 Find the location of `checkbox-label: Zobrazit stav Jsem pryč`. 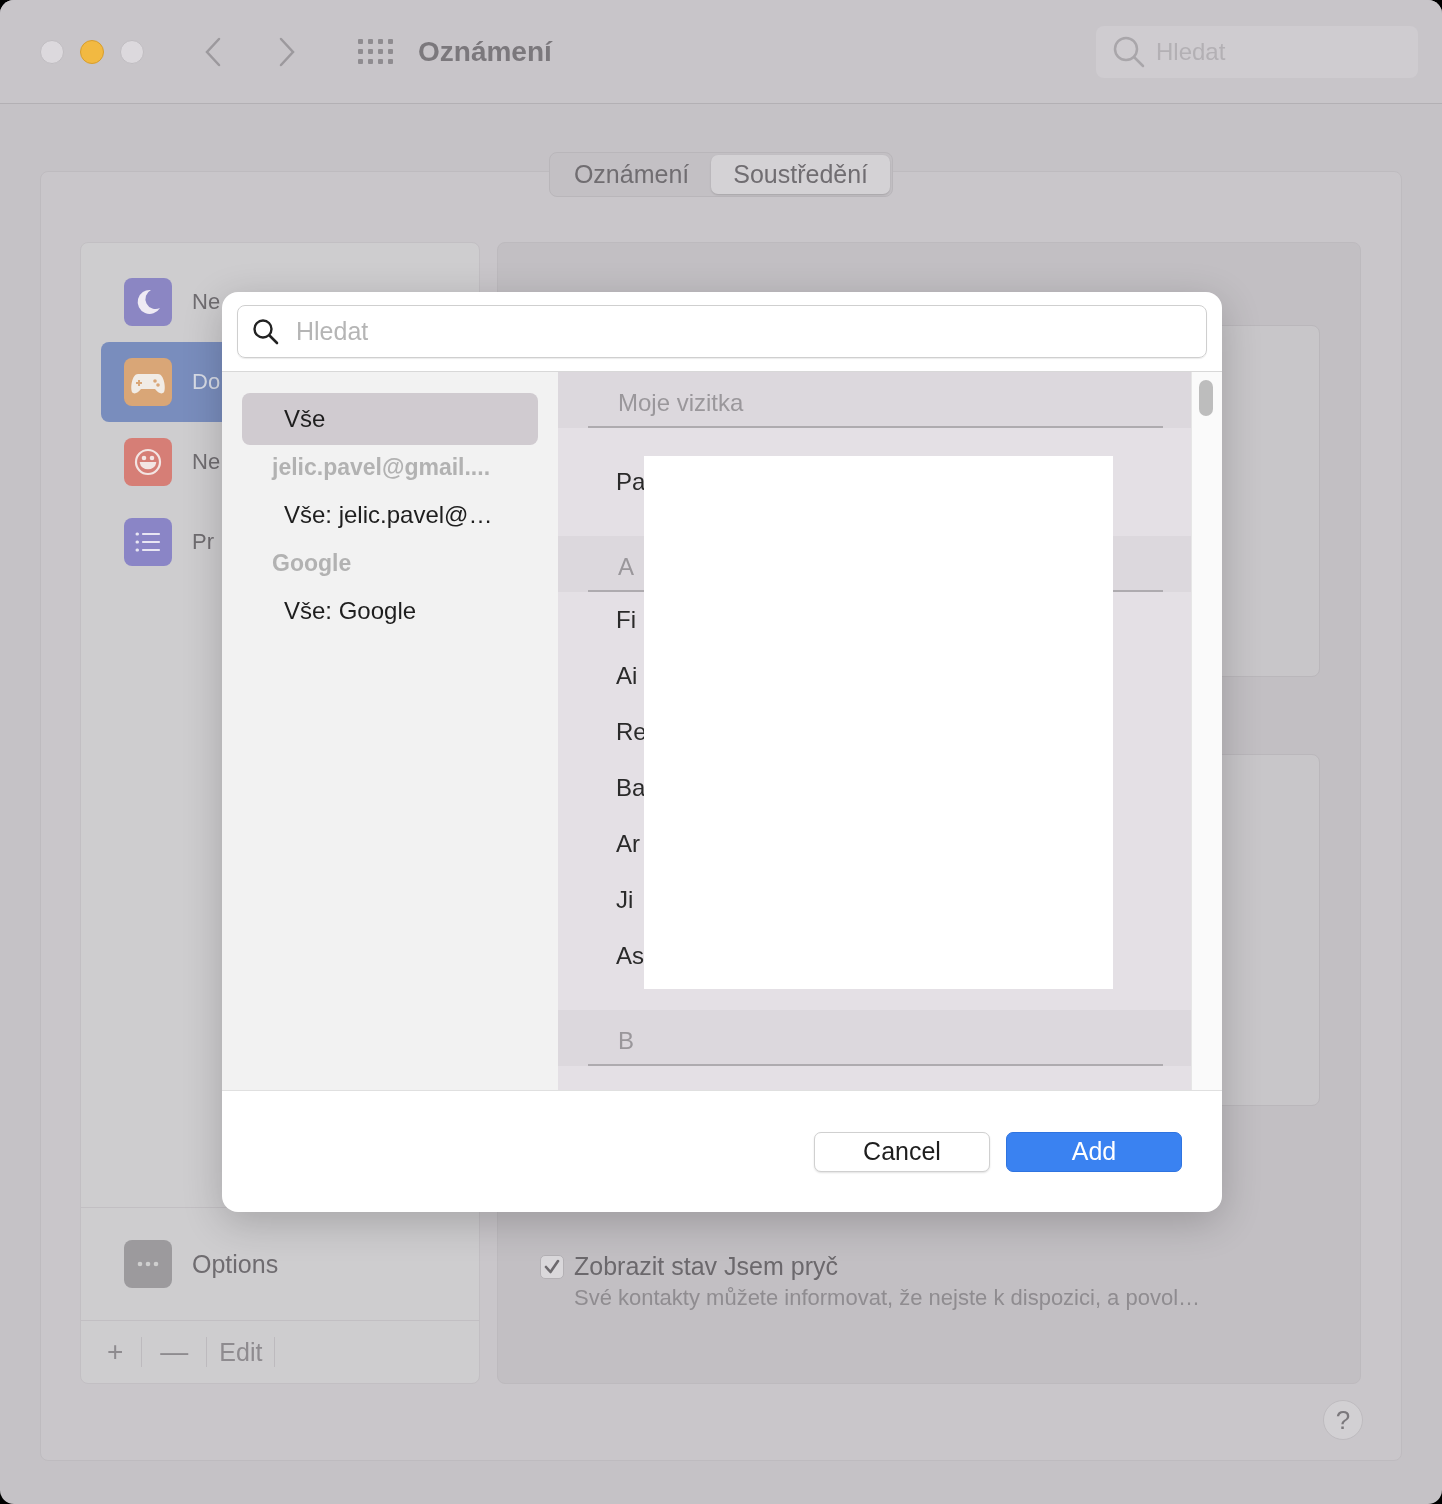

checkbox-label: Zobrazit stav Jsem pryč is located at coordinates (706, 1266).